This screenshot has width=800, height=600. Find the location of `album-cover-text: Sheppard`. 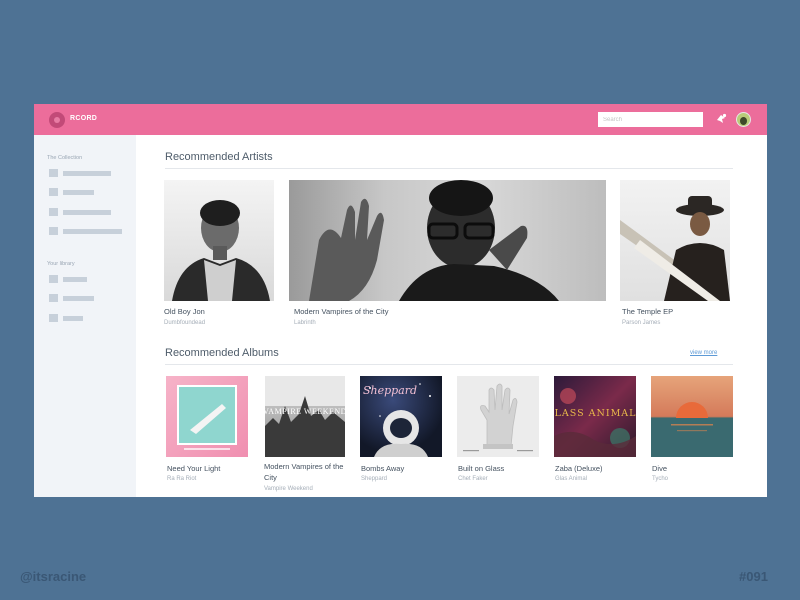

album-cover-text: Sheppard is located at coordinates (390, 390).